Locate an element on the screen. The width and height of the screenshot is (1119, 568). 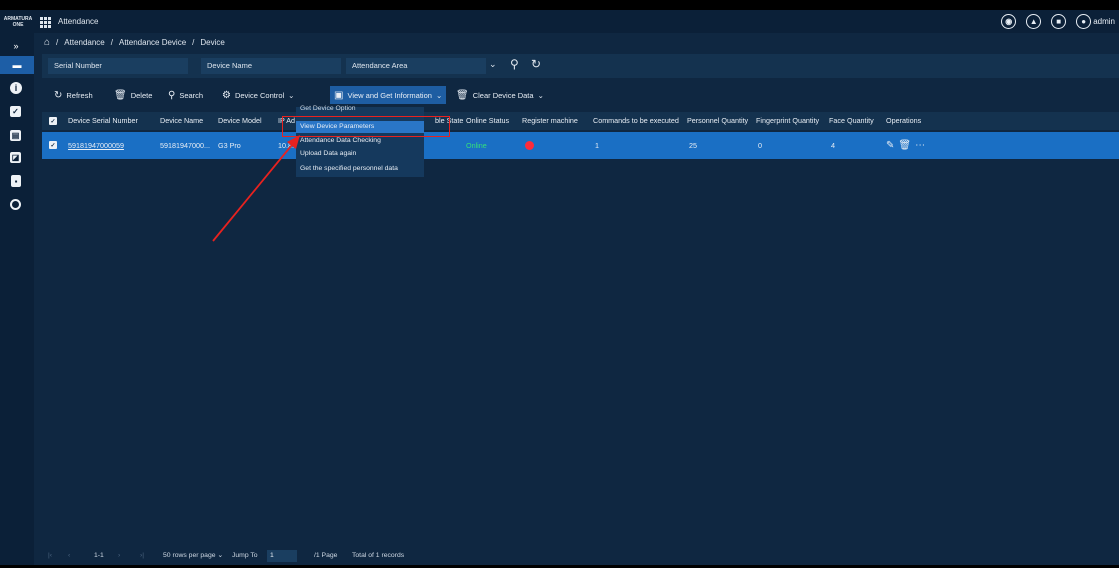
cell-commands: 1 is located at coordinates (597, 145).